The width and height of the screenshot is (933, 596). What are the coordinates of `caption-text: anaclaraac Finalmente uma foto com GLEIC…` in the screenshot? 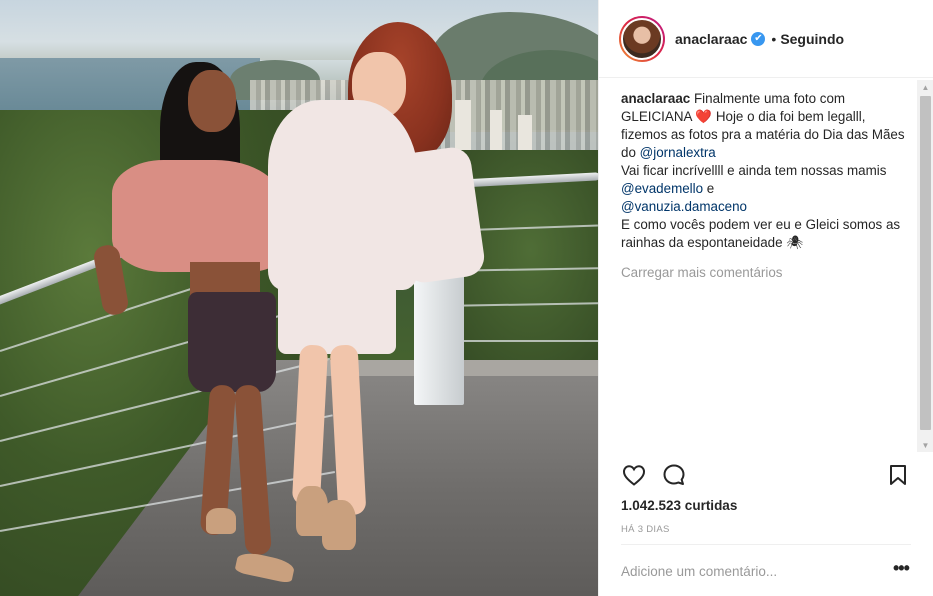 It's located at (765, 171).